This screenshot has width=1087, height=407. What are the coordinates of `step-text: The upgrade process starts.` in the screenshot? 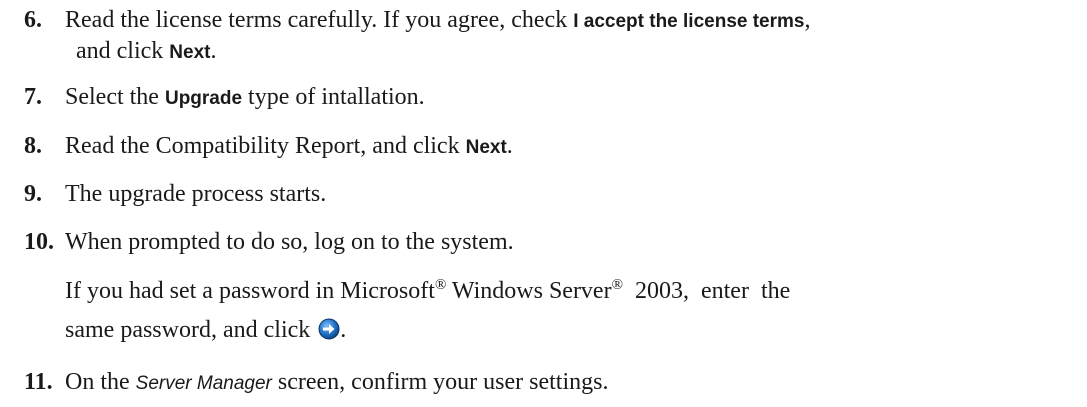 It's located at (196, 194).